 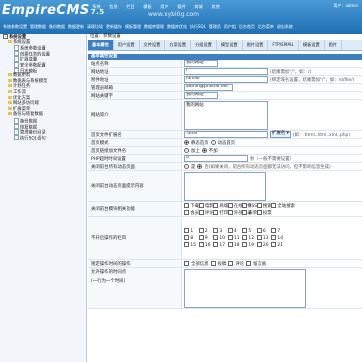 What do you see at coordinates (277, 245) in the screenshot?
I see `close-class-option: 21` at bounding box center [277, 245].